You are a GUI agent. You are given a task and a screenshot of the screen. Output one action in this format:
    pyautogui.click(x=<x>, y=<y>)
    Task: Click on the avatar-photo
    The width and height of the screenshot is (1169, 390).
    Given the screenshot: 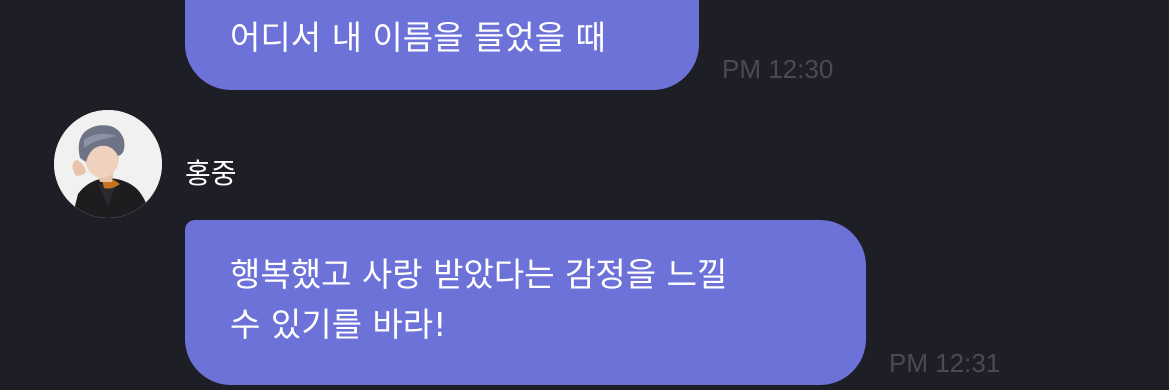 What is the action you would take?
    pyautogui.click(x=108, y=164)
    